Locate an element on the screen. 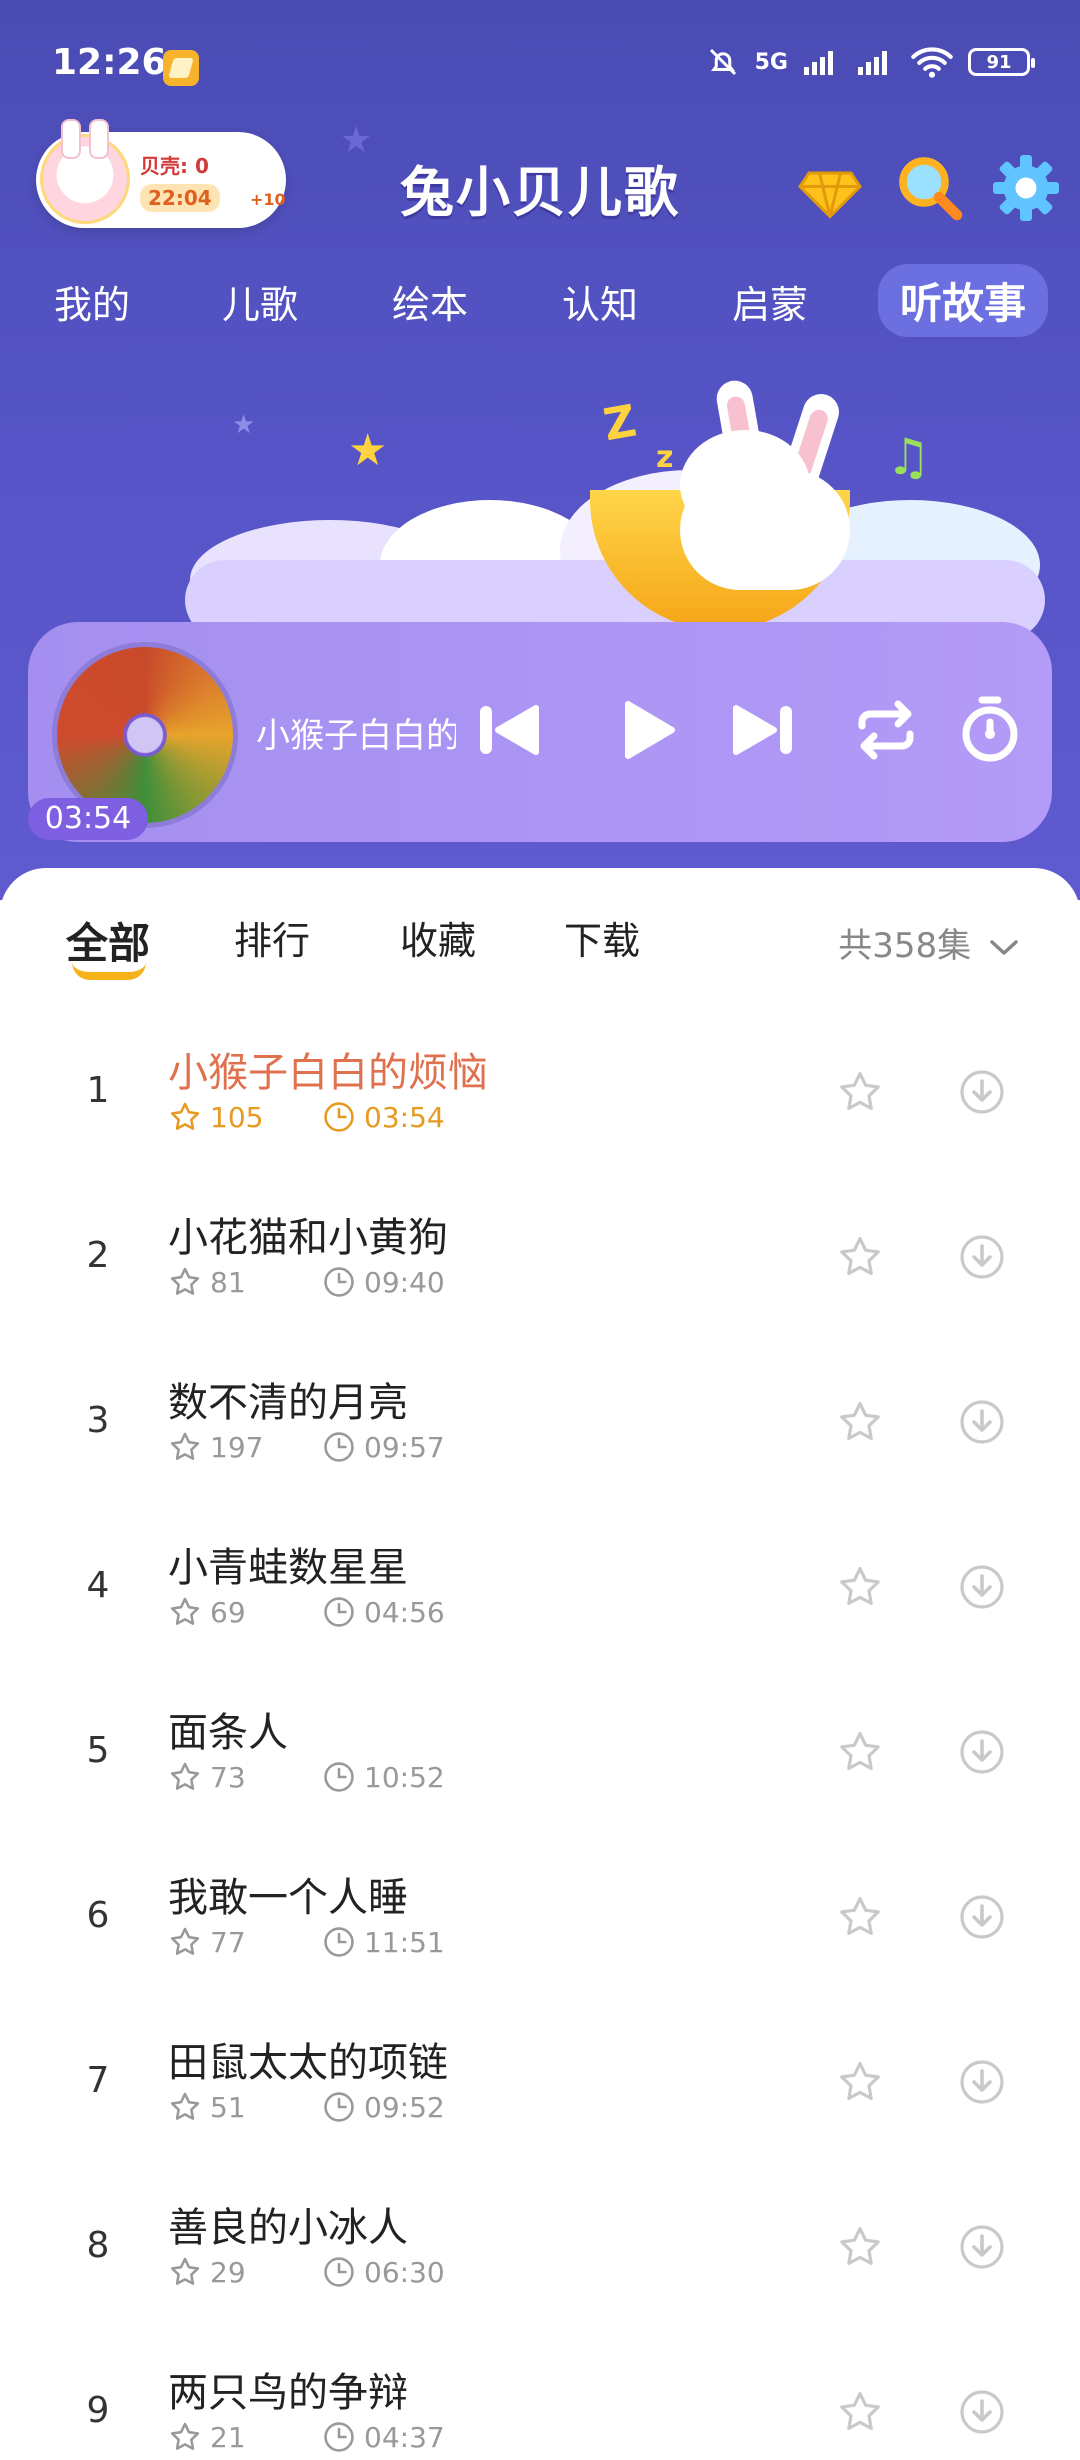 Image resolution: width=1080 pixels, height=2460 pixels. chevron-down-icon is located at coordinates (1004, 947).